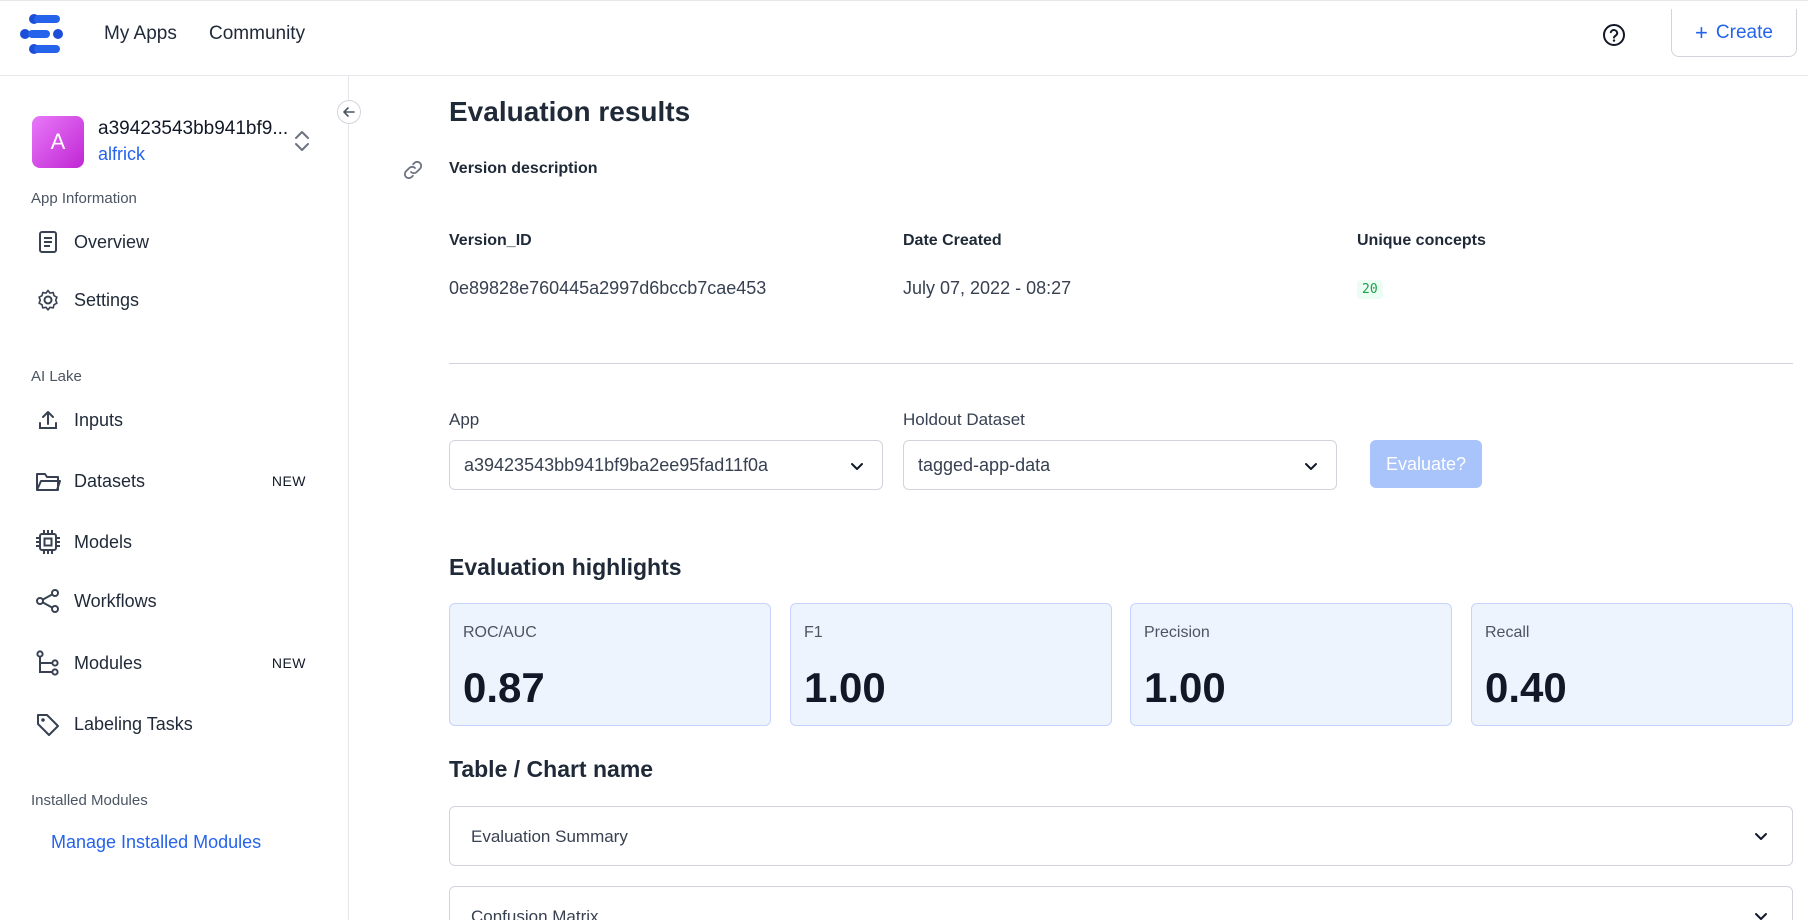 The image size is (1808, 920). Describe the element at coordinates (48, 420) in the screenshot. I see `upload-icon` at that location.